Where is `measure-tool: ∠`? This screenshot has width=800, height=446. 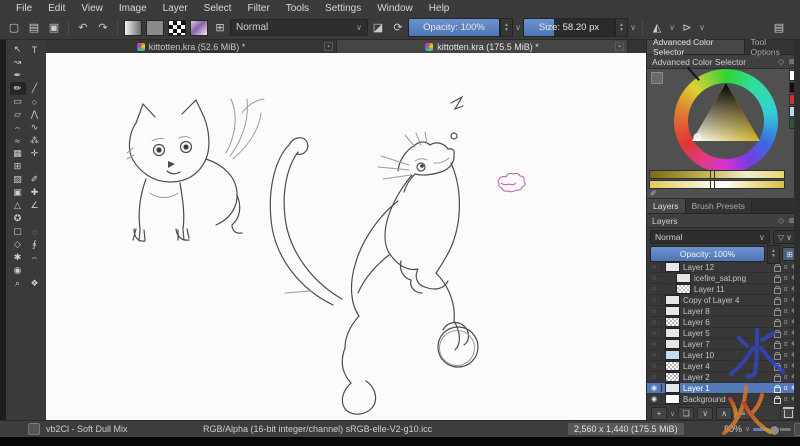 measure-tool: ∠ is located at coordinates (35, 205).